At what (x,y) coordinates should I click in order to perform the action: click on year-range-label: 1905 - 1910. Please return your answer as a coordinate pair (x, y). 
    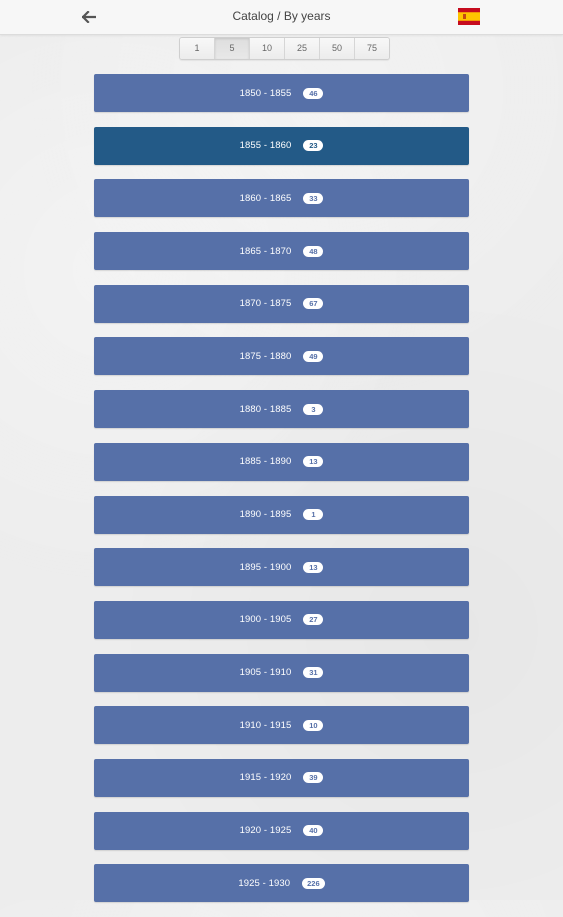
    Looking at the image, I should click on (265, 673).